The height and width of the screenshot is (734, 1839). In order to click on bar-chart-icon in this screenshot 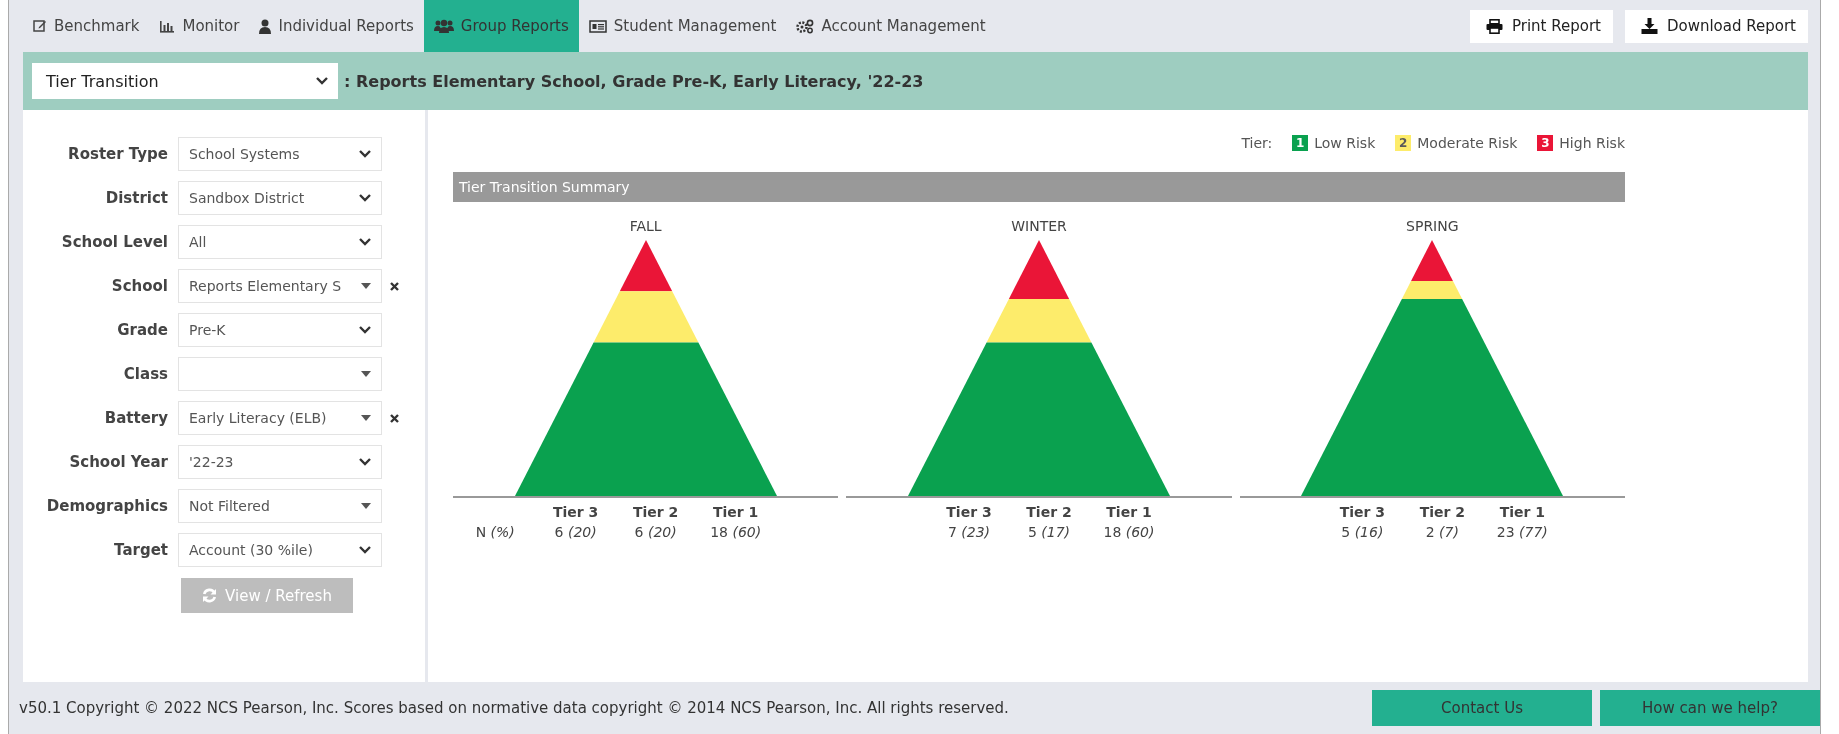, I will do `click(167, 26)`.